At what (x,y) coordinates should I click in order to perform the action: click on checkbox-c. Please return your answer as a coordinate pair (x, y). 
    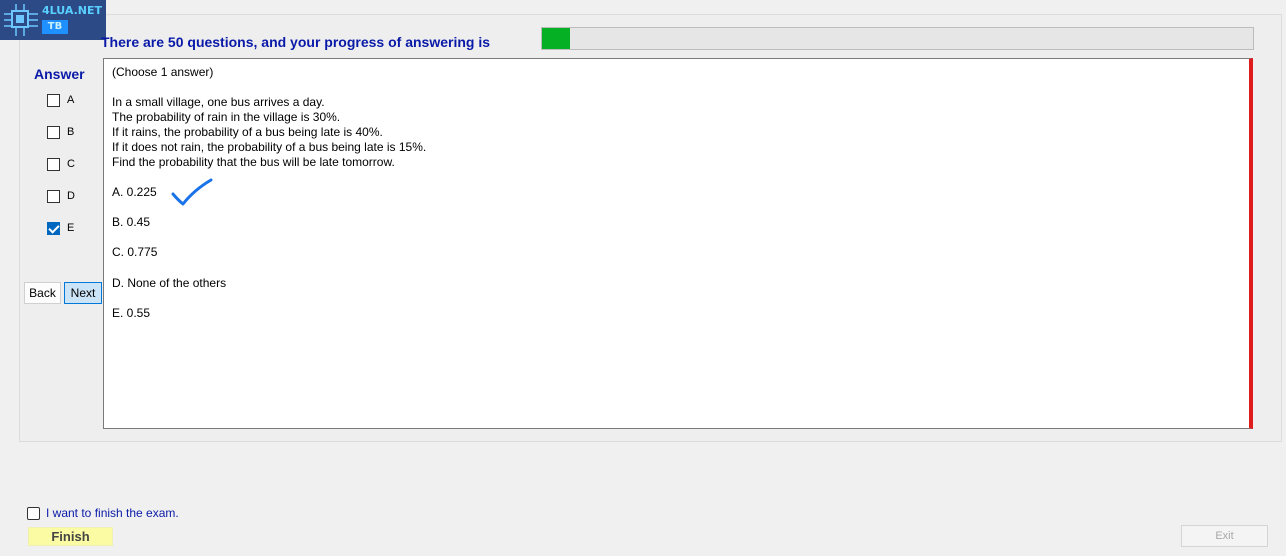
    Looking at the image, I should click on (53, 164).